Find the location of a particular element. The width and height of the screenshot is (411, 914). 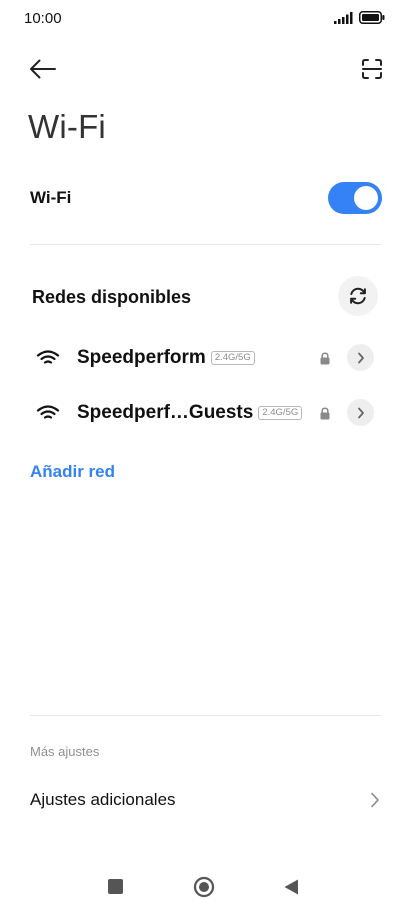

network-item-speedperf-guests: Speedperf…Guests 2.4G/5G is located at coordinates (206, 413).